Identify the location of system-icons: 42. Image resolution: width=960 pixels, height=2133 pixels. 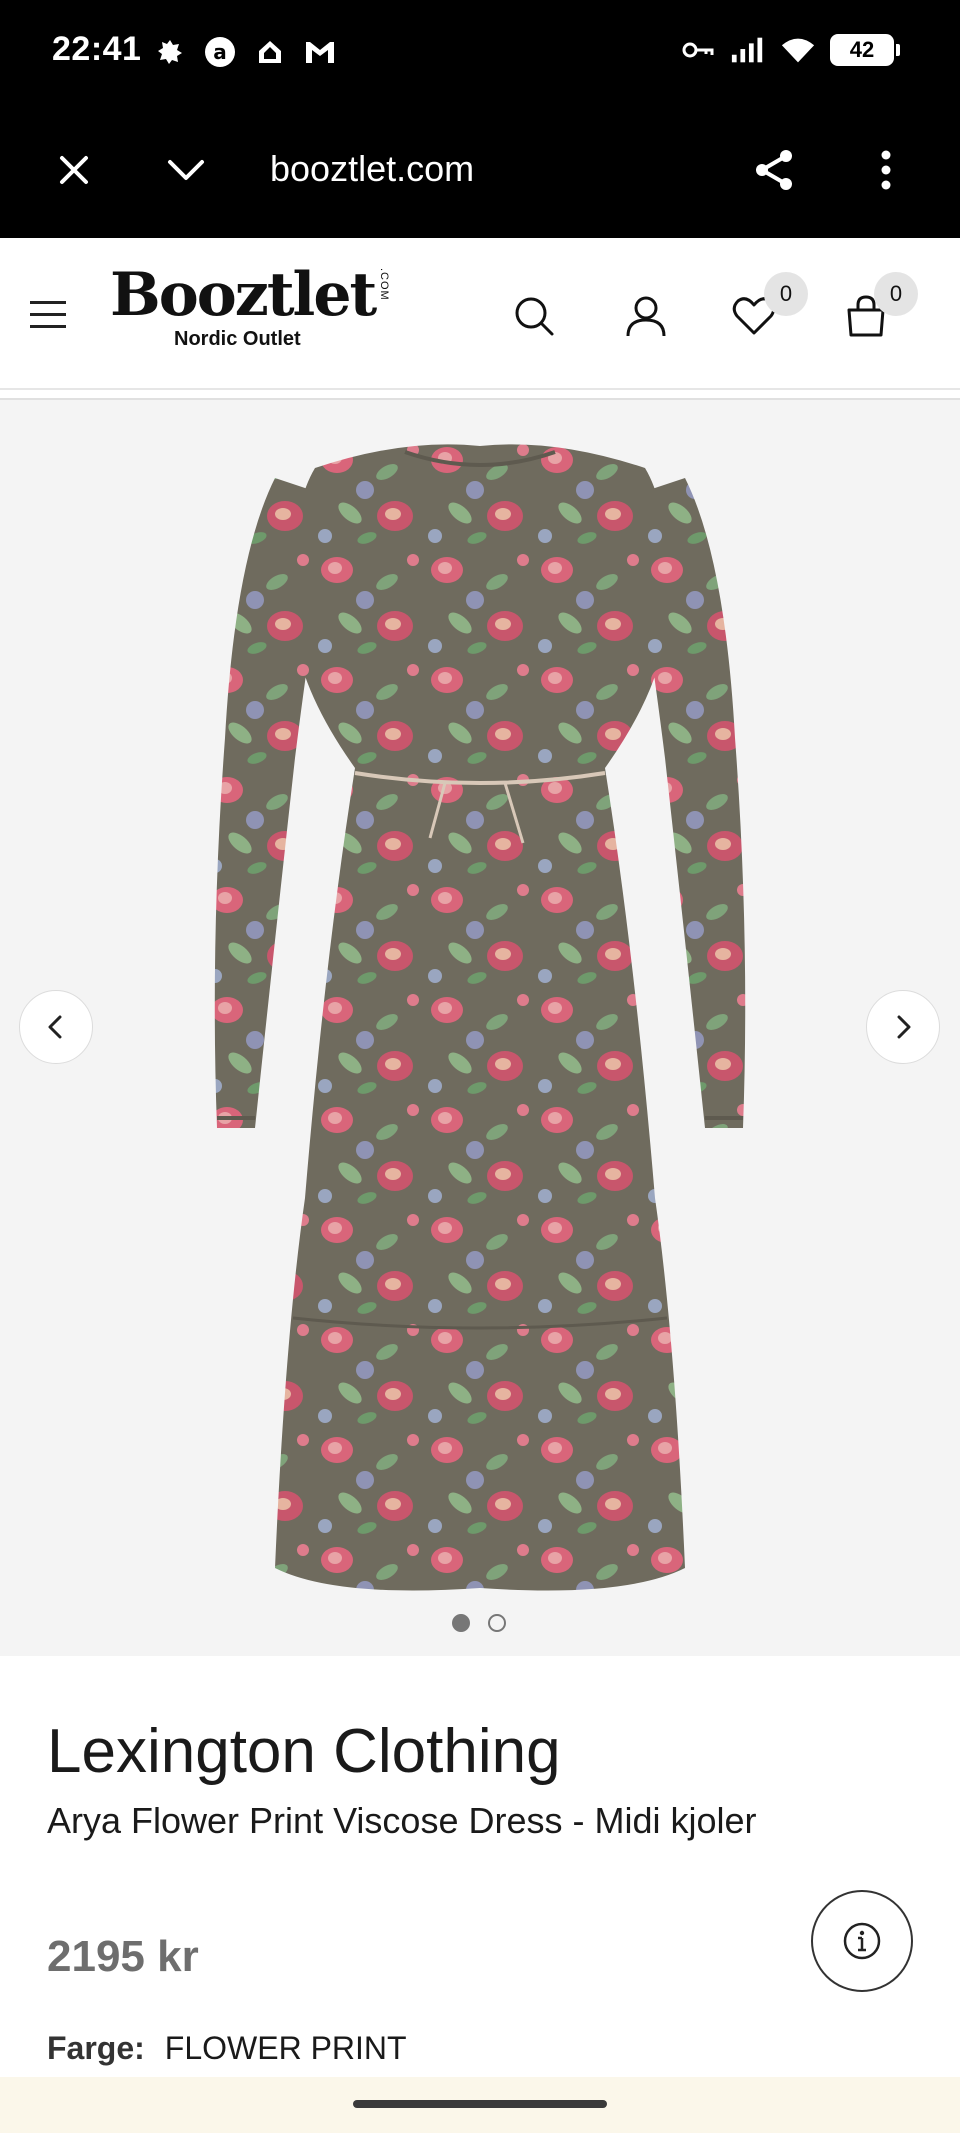
(790, 50).